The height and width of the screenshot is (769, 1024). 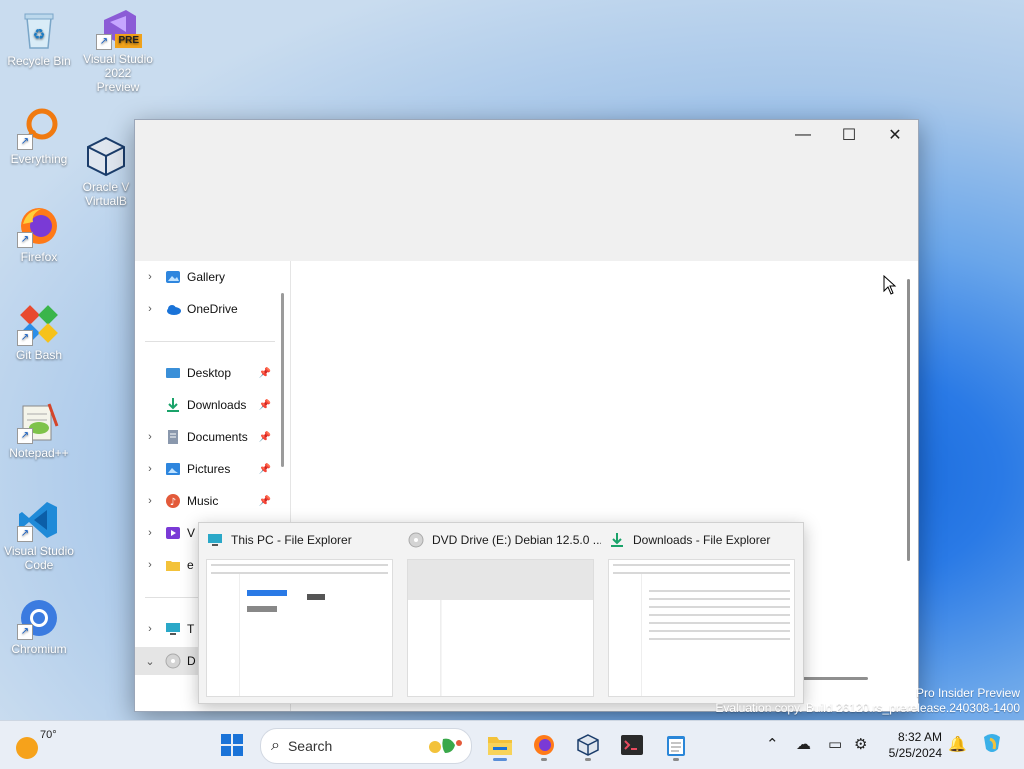 What do you see at coordinates (27, 748) in the screenshot?
I see `sun-icon` at bounding box center [27, 748].